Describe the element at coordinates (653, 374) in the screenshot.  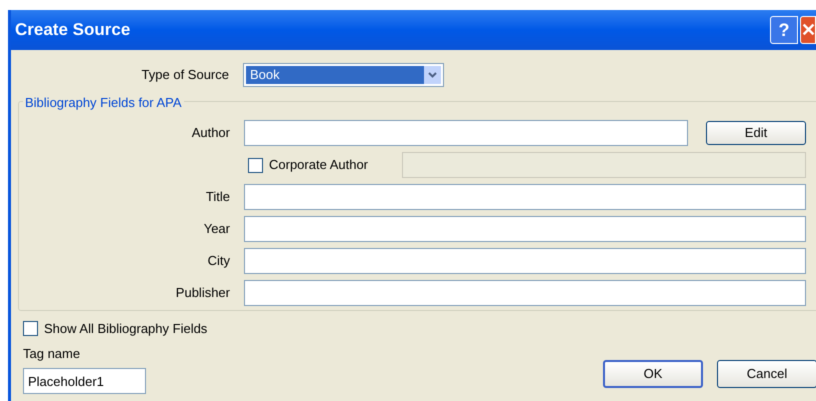
I see `dialog-button: OK` at that location.